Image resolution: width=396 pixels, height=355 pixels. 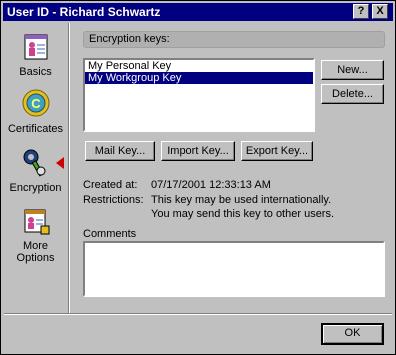 I want to click on comments-field, so click(x=234, y=269).